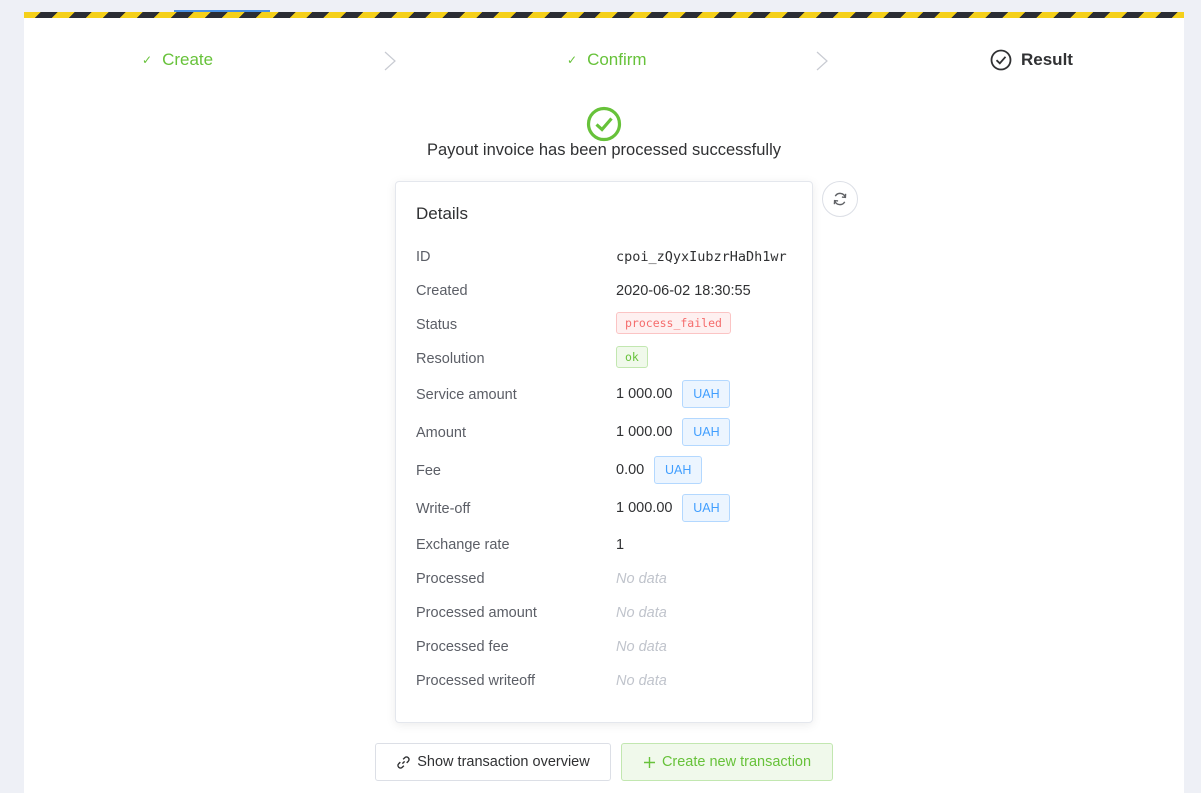 This screenshot has width=1201, height=793. I want to click on processed-label: Processed, so click(450, 579).